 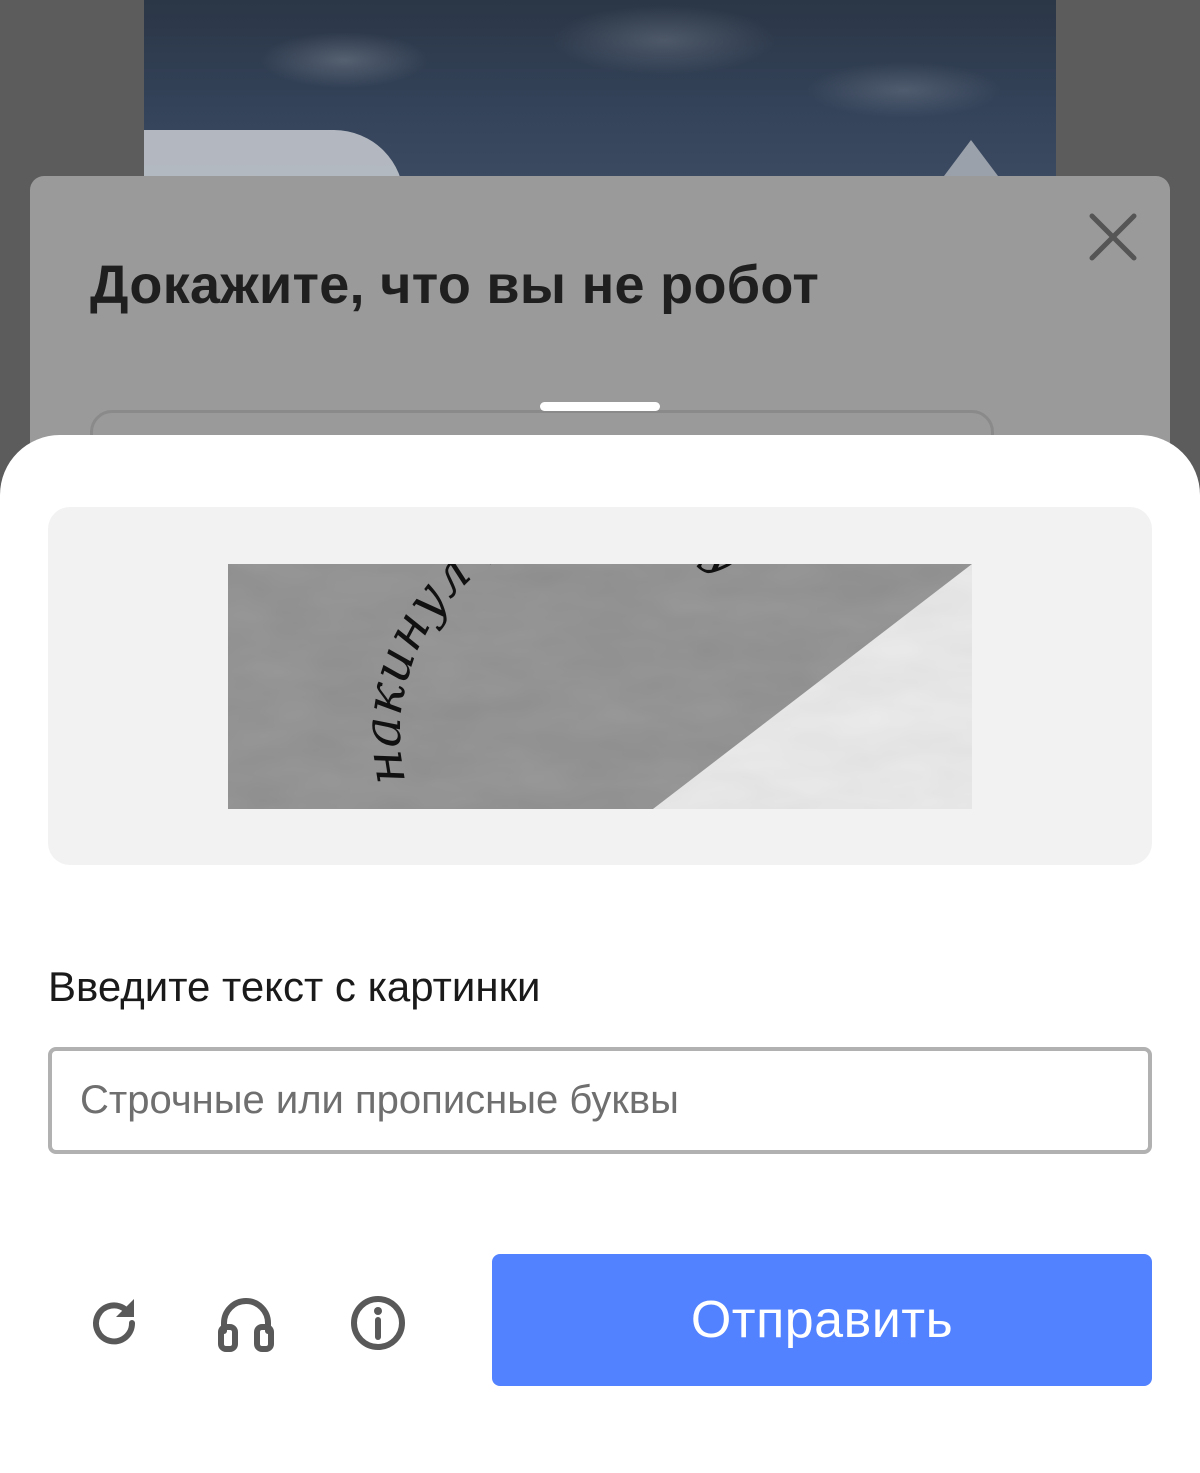 What do you see at coordinates (114, 1323) in the screenshot?
I see `refresh-icon` at bounding box center [114, 1323].